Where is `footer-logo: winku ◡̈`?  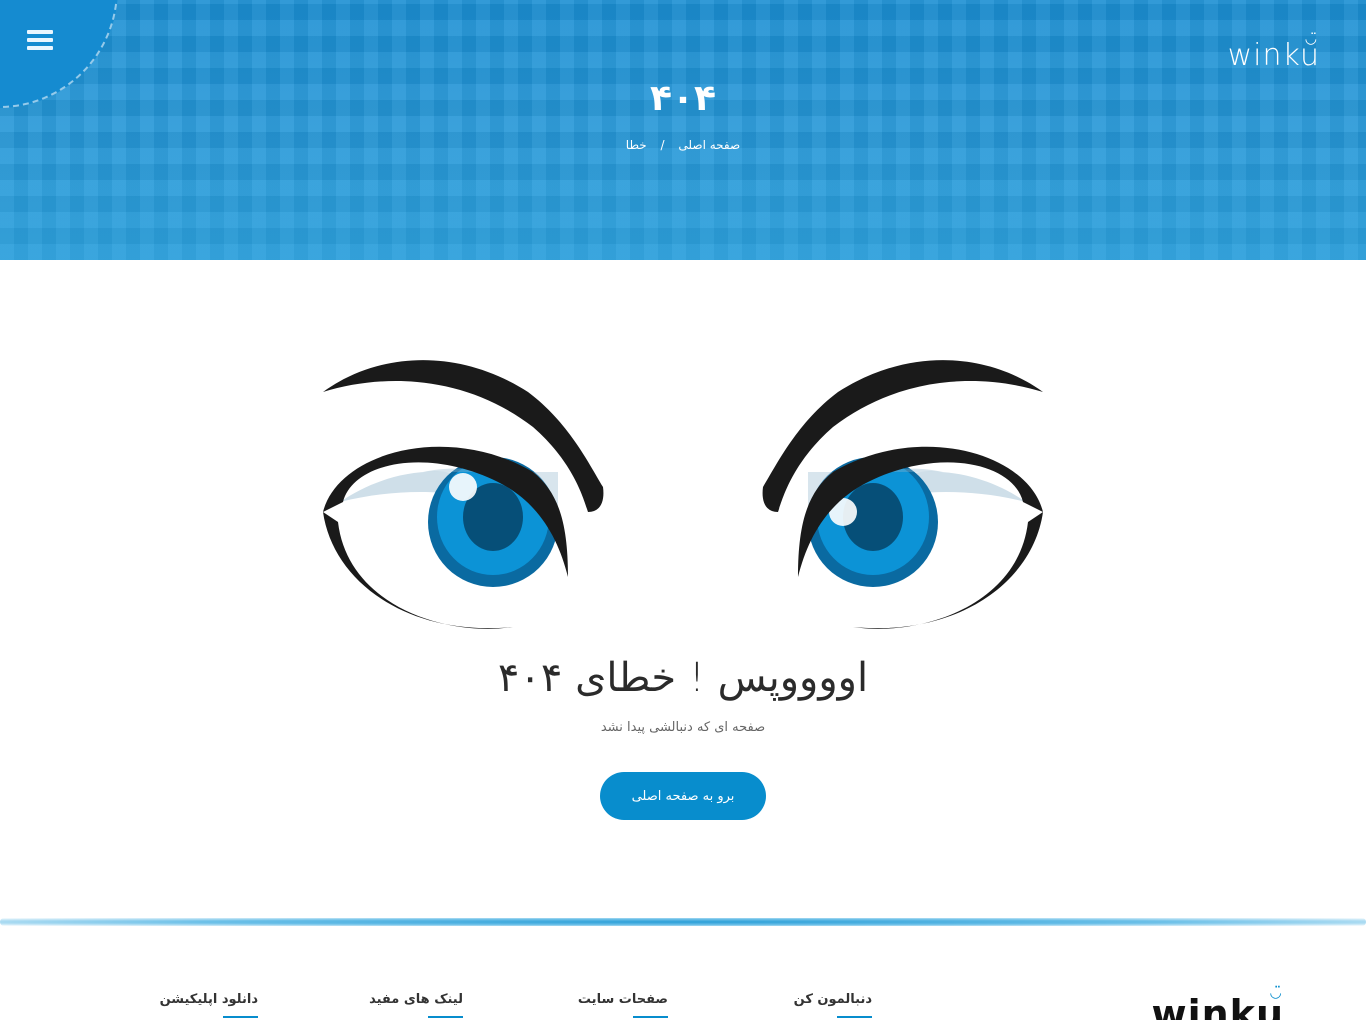 footer-logo: winku ◡̈ is located at coordinates (1217, 1003).